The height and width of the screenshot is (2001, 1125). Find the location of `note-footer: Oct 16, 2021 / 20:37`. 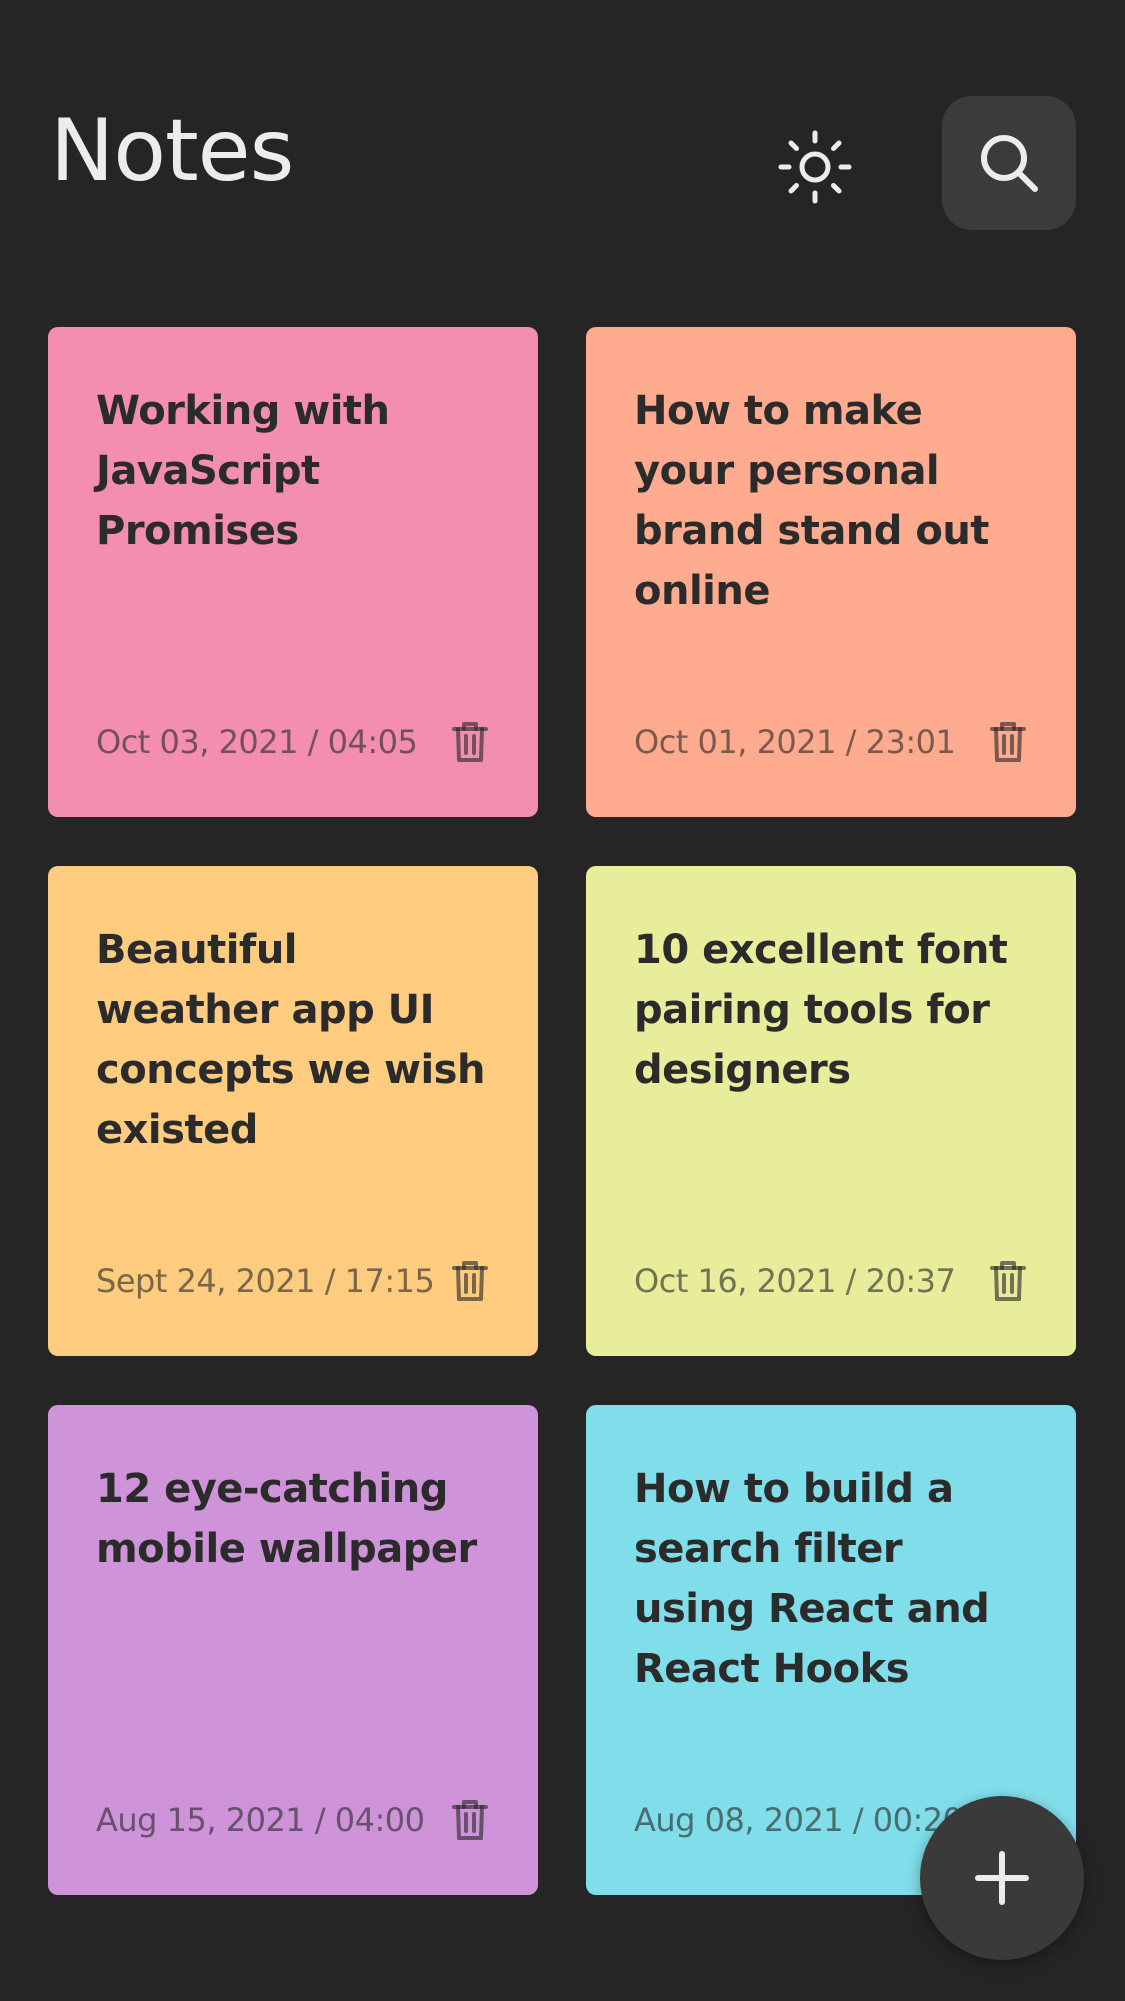

note-footer: Oct 16, 2021 / 20:37 is located at coordinates (831, 1281).